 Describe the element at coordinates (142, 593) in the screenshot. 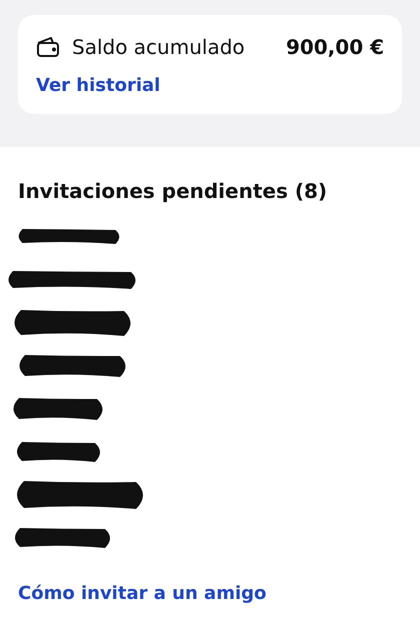

I see `invite-help-link: Cómo invitar a un amigo` at that location.